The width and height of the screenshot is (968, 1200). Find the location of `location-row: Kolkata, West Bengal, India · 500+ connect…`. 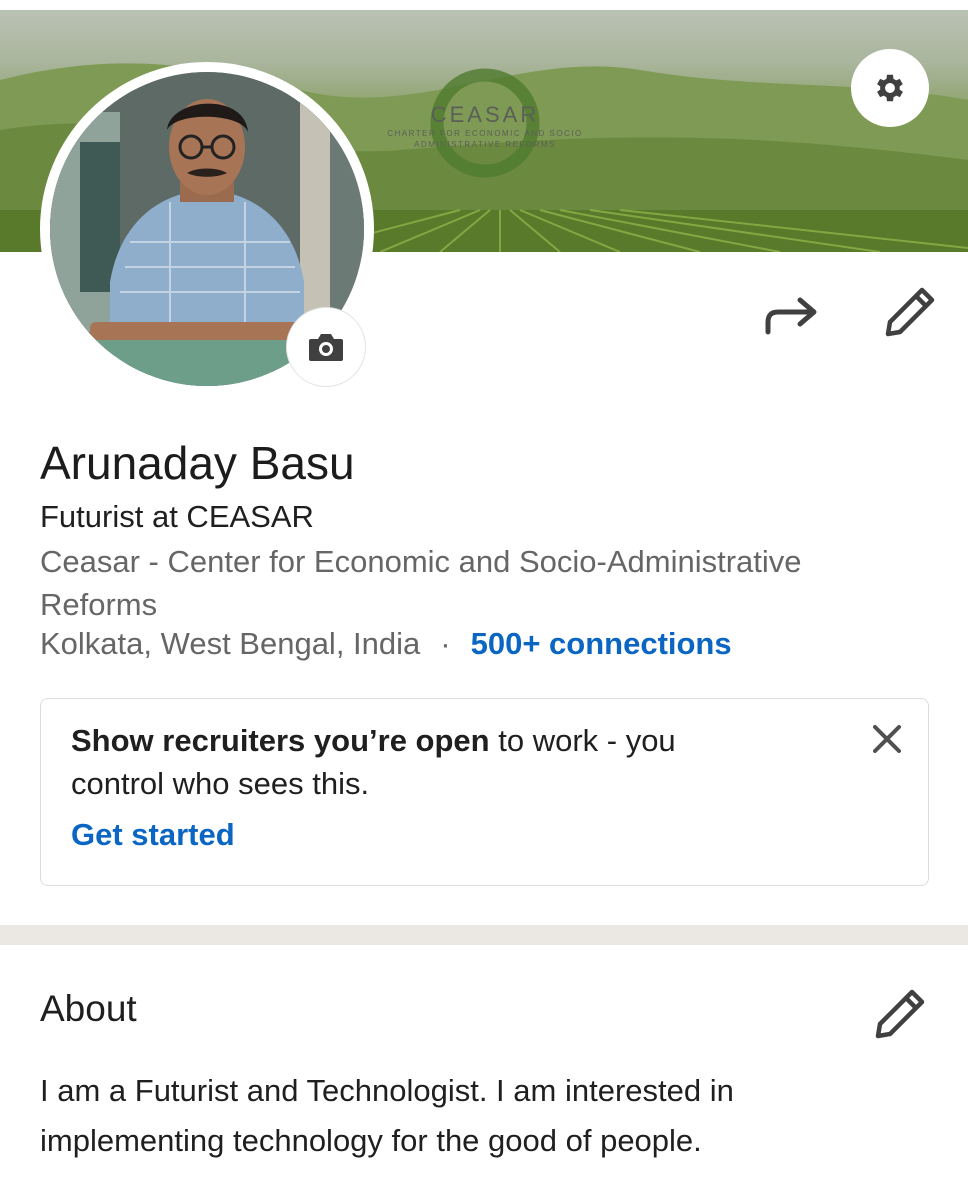

location-row: Kolkata, West Bengal, India · 500+ connect… is located at coordinates (386, 644).